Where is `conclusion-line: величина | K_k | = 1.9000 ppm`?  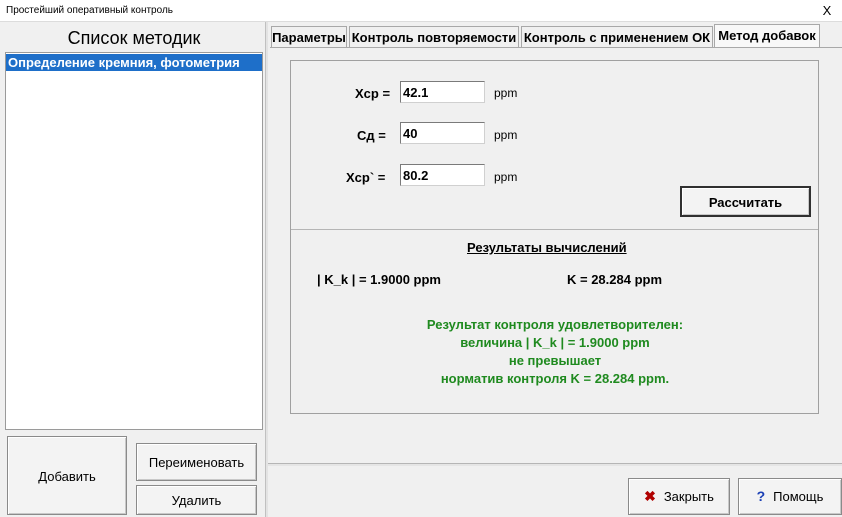
conclusion-line: величина | K_k | = 1.9000 ppm is located at coordinates (555, 342).